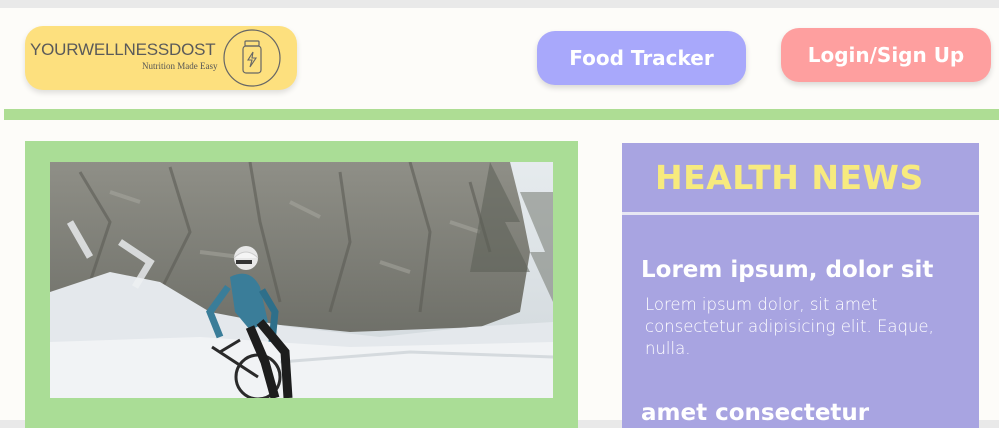 The height and width of the screenshot is (428, 999). I want to click on site-logo: YOURWELLNESSDOST Nutrition Made Easy, so click(161, 58).